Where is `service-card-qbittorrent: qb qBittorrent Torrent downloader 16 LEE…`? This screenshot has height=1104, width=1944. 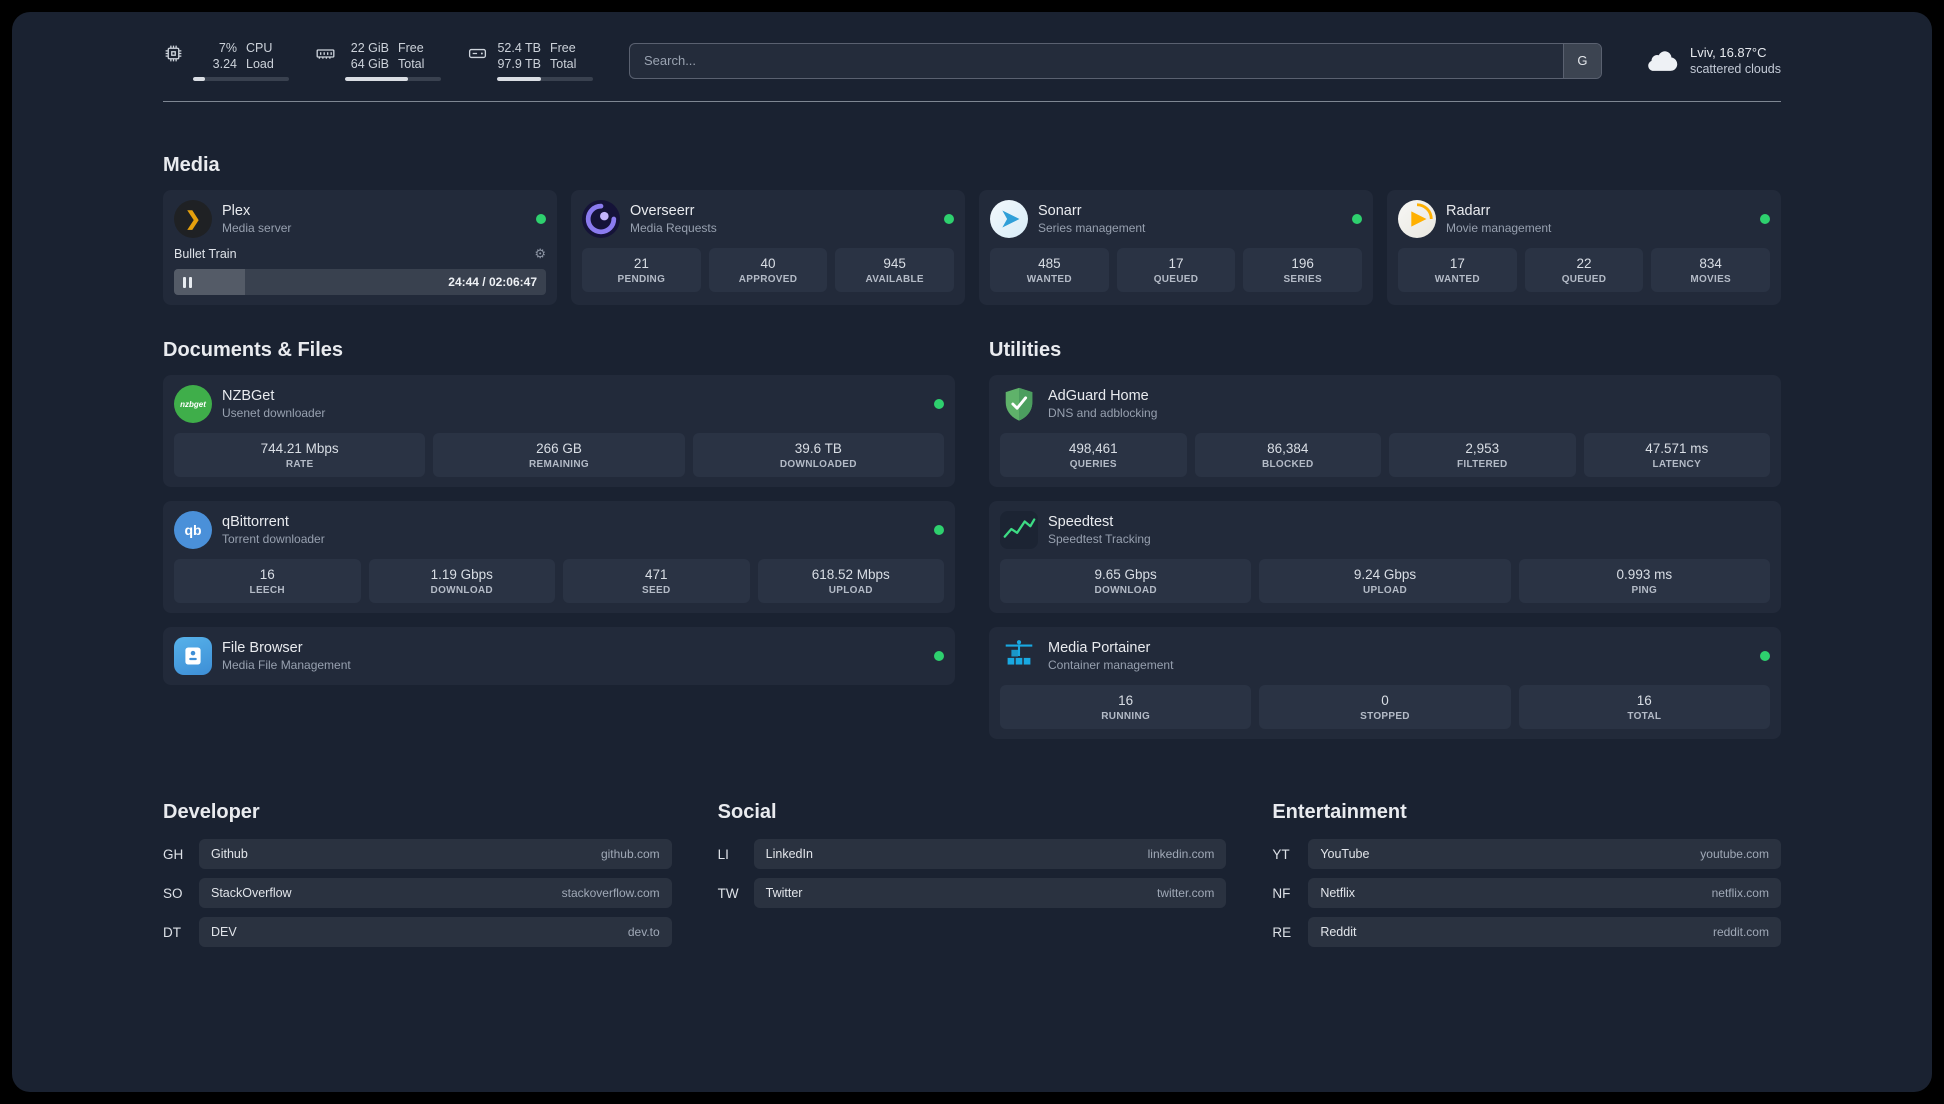 service-card-qbittorrent: qb qBittorrent Torrent downloader 16 LEE… is located at coordinates (559, 557).